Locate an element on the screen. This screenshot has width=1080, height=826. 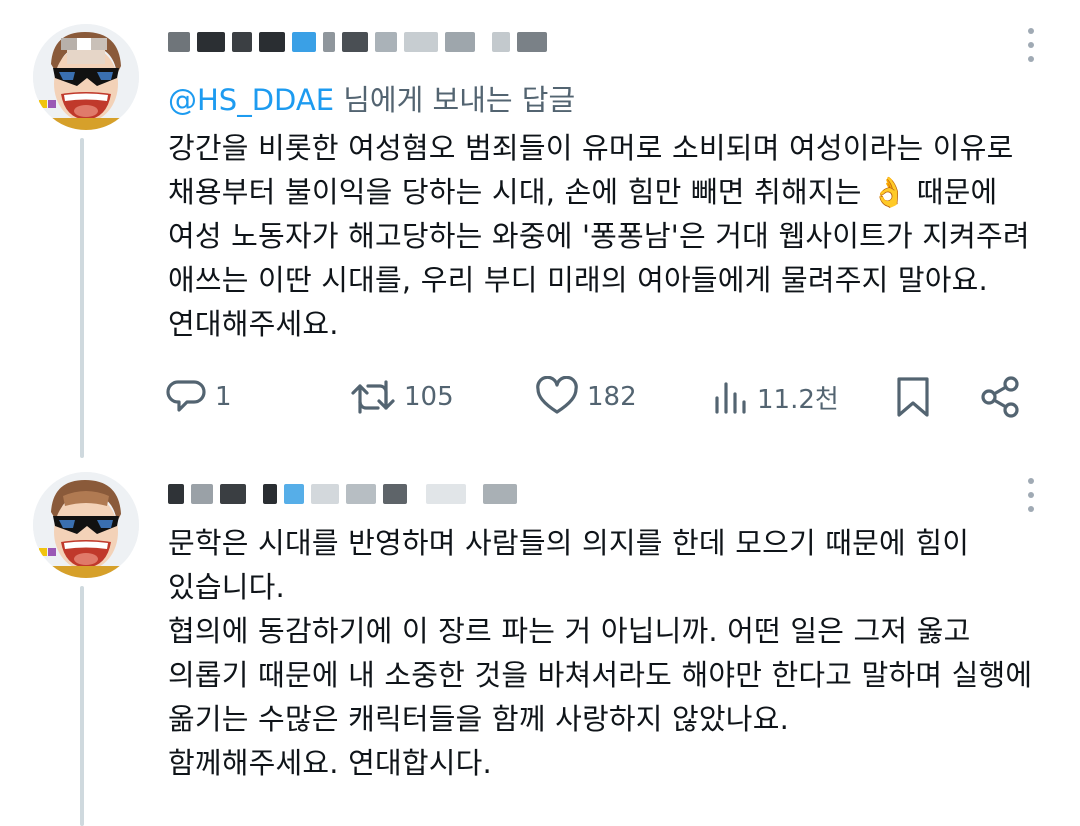
like-button: 182 is located at coordinates (586, 397).